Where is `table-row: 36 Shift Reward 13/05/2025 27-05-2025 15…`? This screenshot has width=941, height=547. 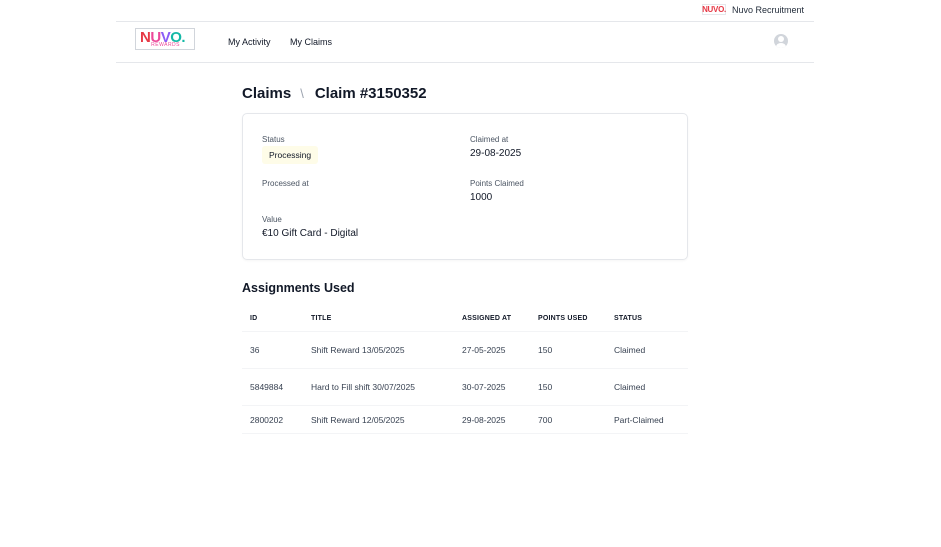
table-row: 36 Shift Reward 13/05/2025 27-05-2025 15… is located at coordinates (465, 350).